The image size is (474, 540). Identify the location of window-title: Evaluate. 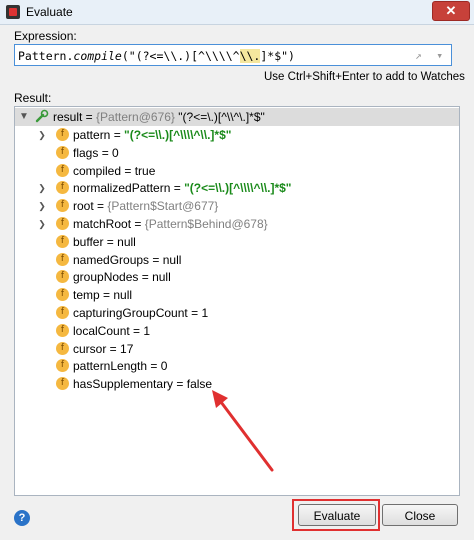
(49, 12).